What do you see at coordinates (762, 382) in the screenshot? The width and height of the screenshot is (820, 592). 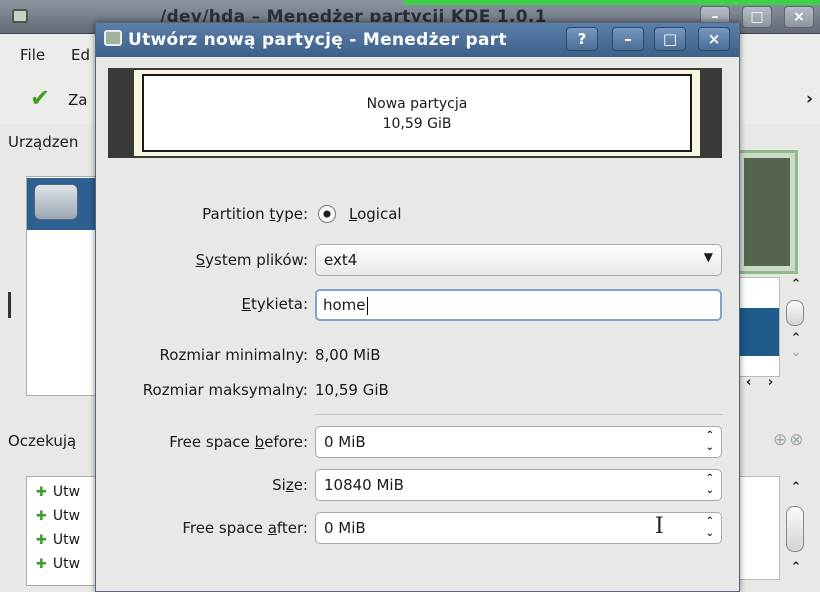 I see `horizontal-scroll-arrows-icon: ‹ ›` at bounding box center [762, 382].